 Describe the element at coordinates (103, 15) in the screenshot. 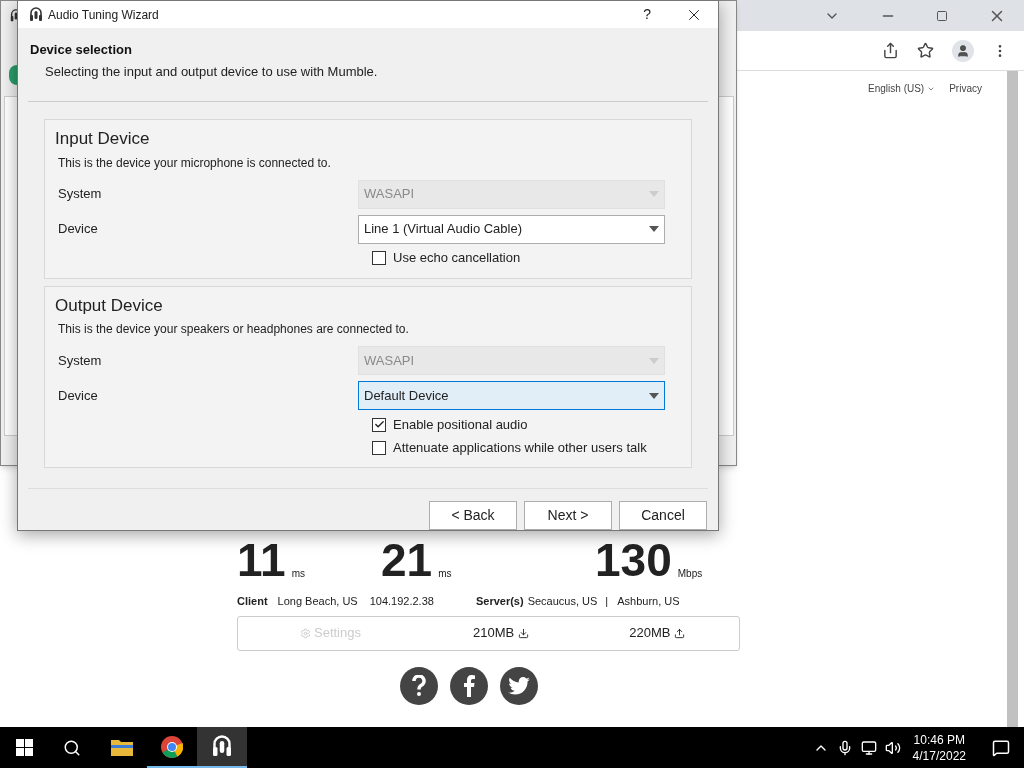

I see `window-title: Audio Tuning Wizard` at that location.